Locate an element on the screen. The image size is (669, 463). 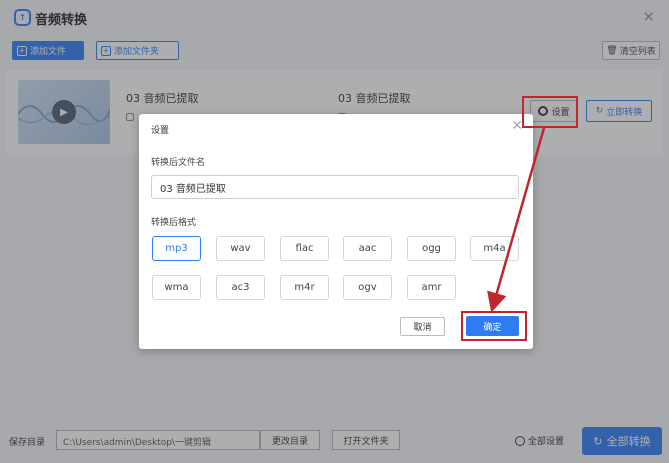
format-wma: wma is located at coordinates (176, 287).